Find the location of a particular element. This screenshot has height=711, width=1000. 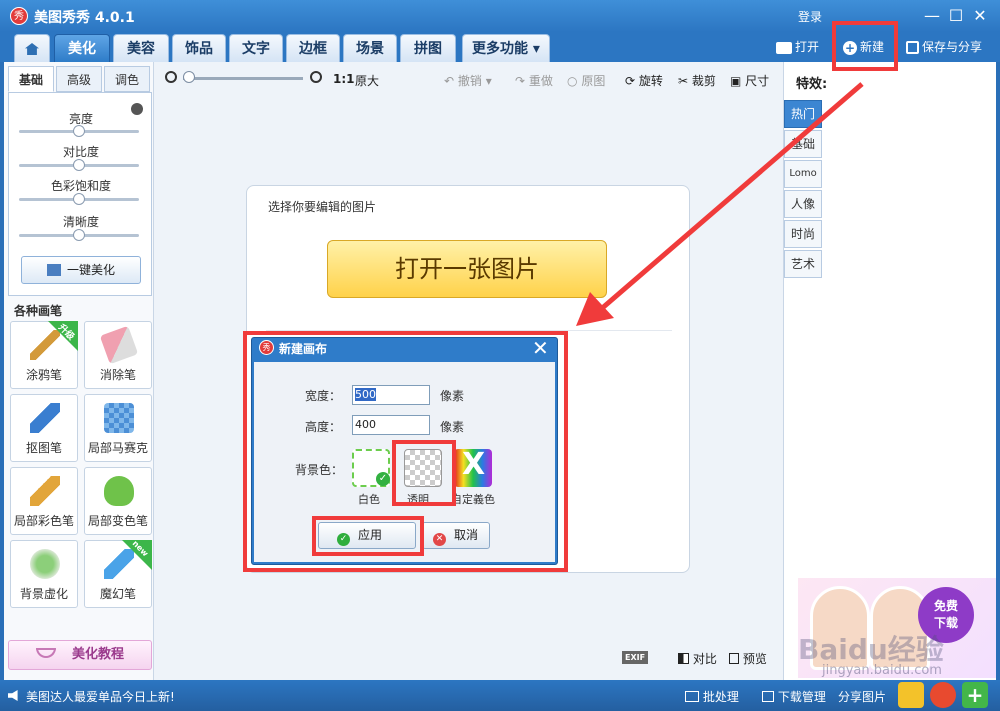

brush-mosaic: 局部马赛克 is located at coordinates (118, 428).